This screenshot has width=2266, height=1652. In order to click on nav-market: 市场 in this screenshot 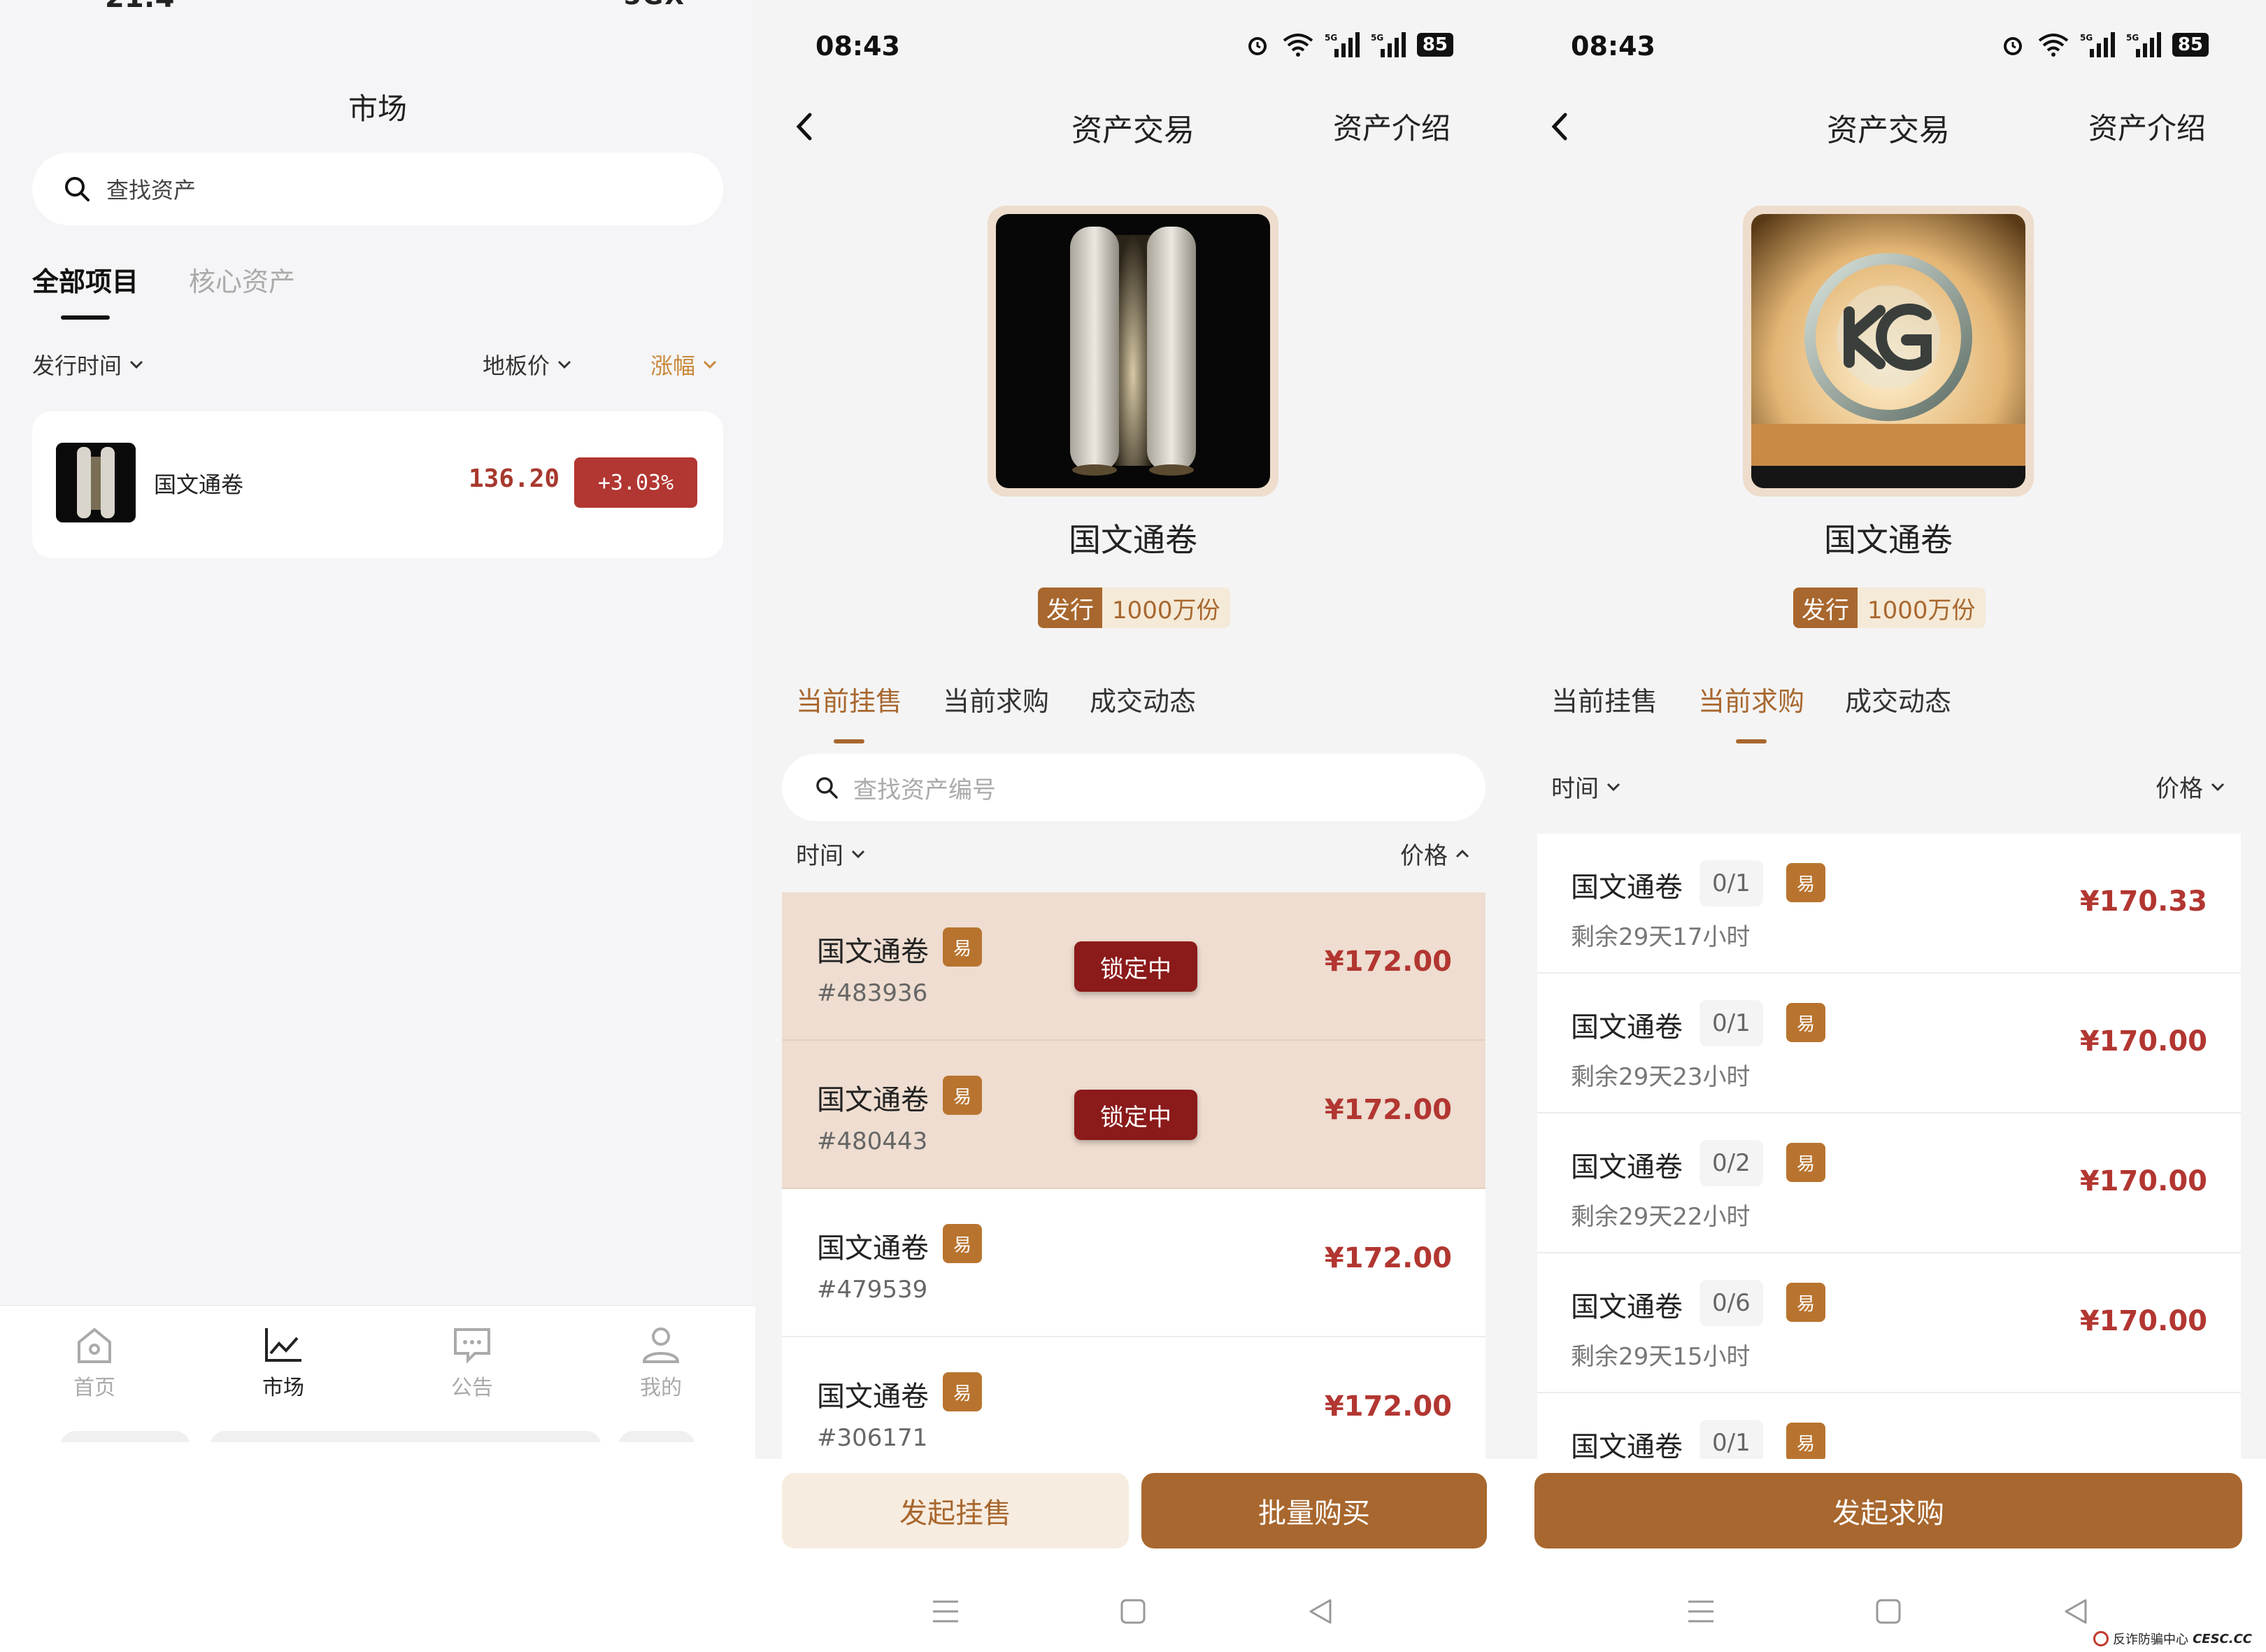, I will do `click(283, 1362)`.